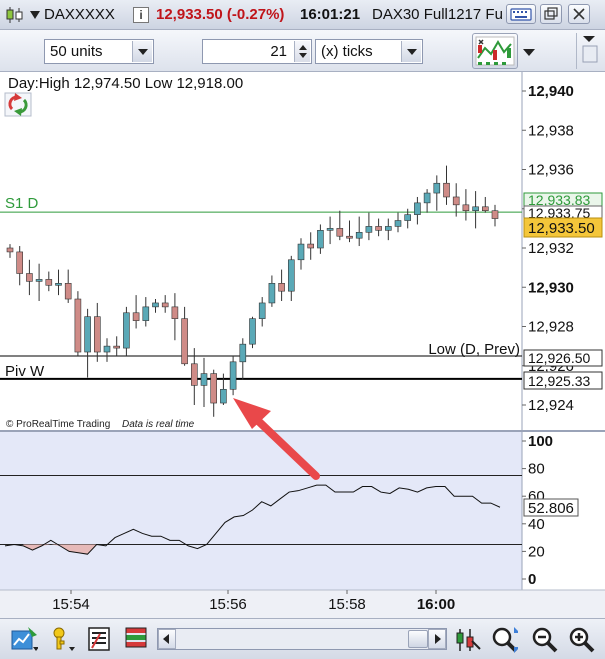 This screenshot has height=659, width=605. I want to click on close-icon, so click(579, 14).